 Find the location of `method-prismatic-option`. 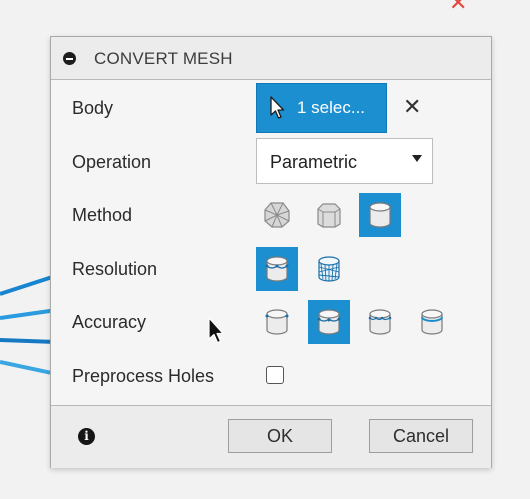

method-prismatic-option is located at coordinates (329, 215).